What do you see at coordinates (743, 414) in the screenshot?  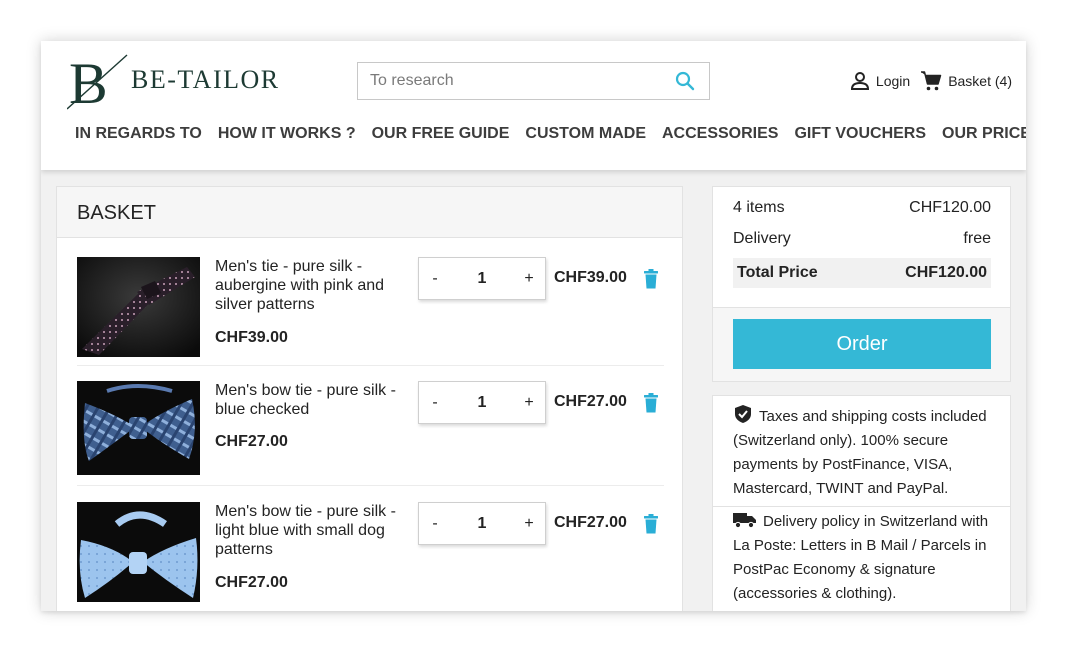 I see `shield-check-icon` at bounding box center [743, 414].